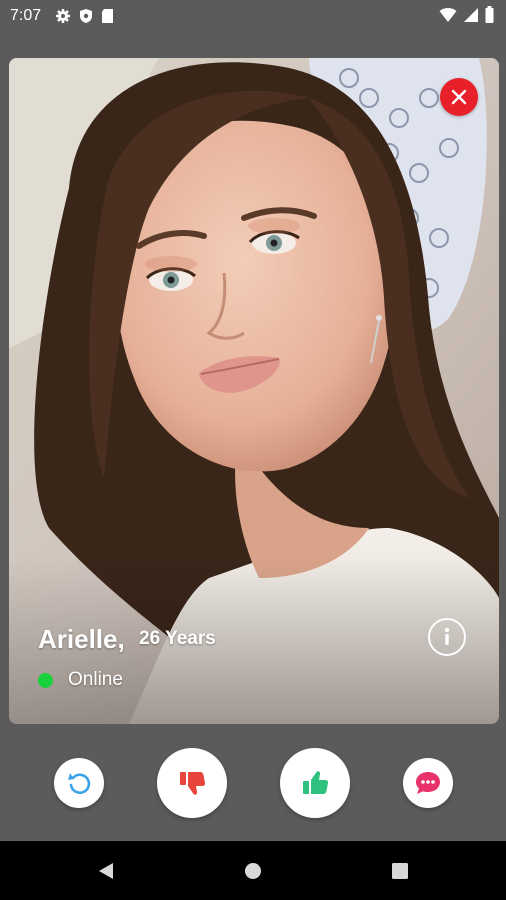 This screenshot has height=900, width=506. What do you see at coordinates (108, 15) in the screenshot?
I see `sd-card-icon` at bounding box center [108, 15].